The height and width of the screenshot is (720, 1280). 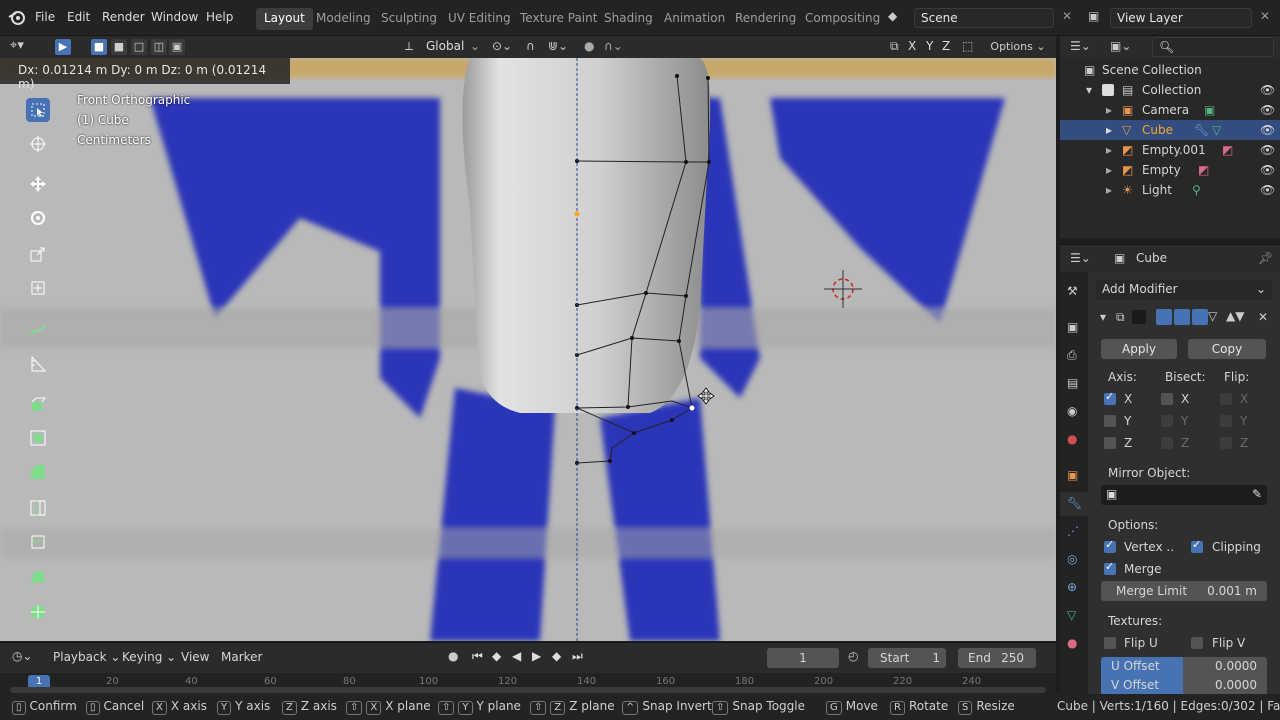 What do you see at coordinates (530, 46) in the screenshot?
I see `snap-icon: ∩` at bounding box center [530, 46].